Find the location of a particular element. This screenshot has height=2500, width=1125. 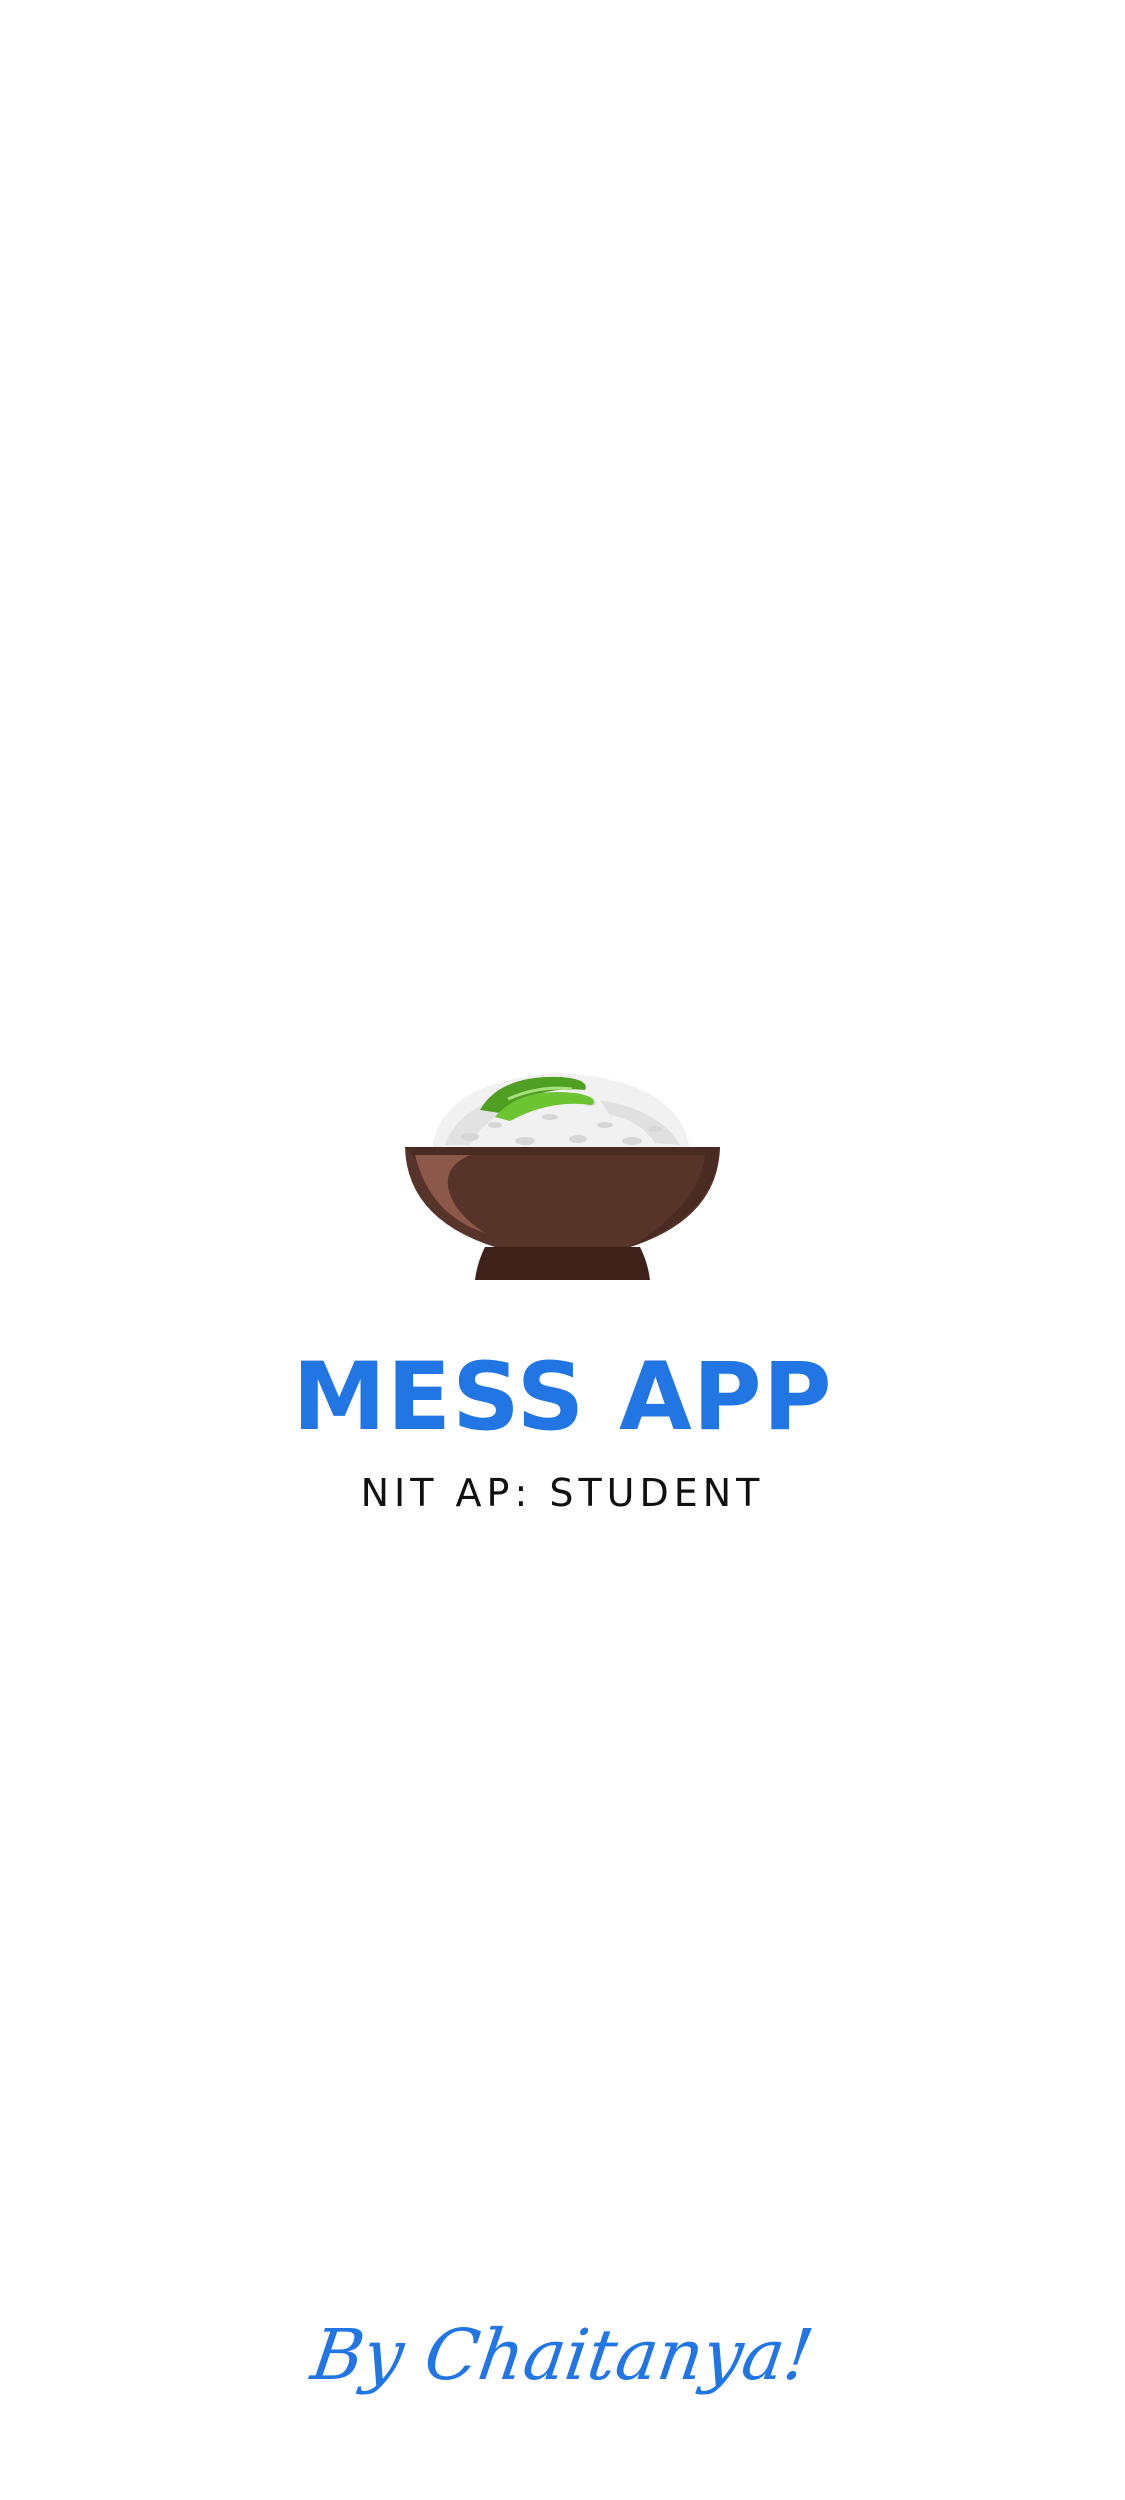

app-title: MESS APP is located at coordinates (562, 1397).